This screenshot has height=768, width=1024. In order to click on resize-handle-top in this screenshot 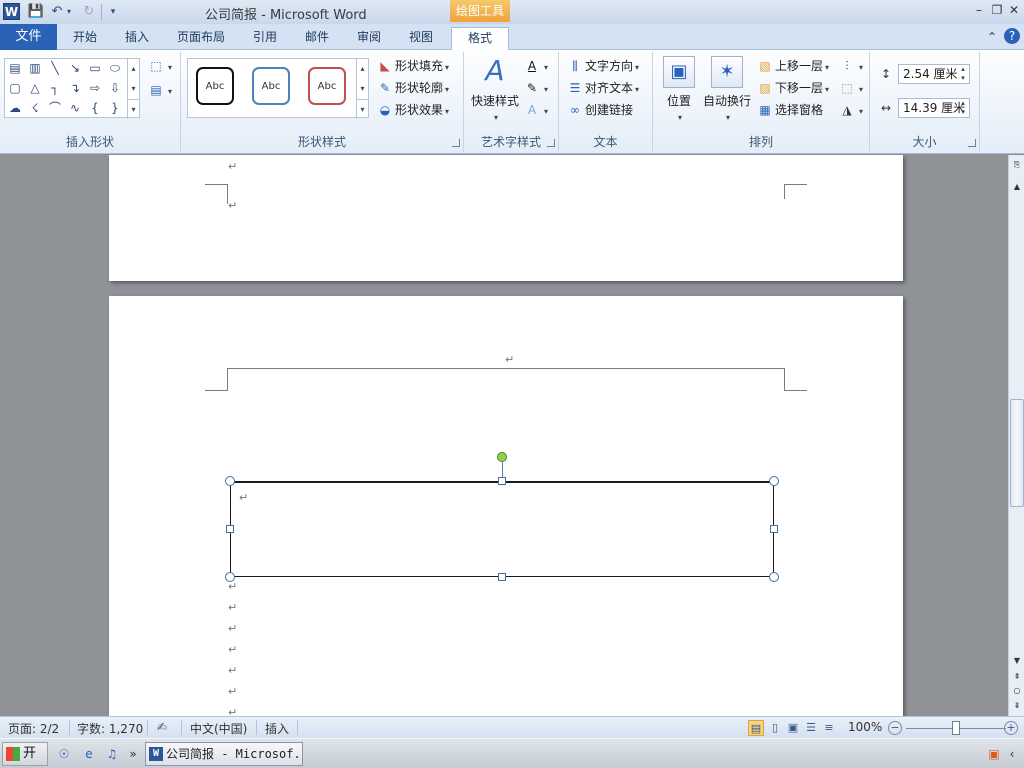, I will do `click(502, 481)`.